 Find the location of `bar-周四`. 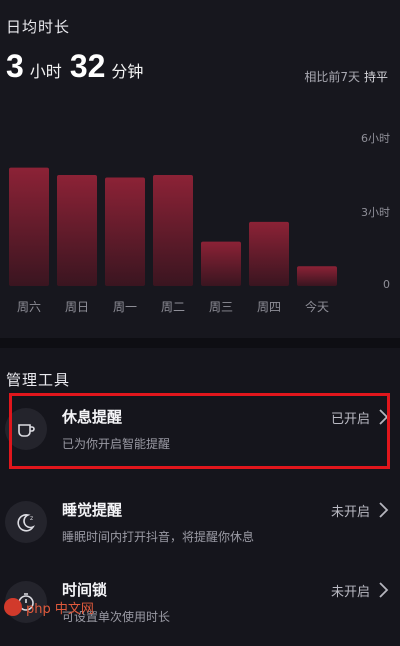

bar-周四 is located at coordinates (269, 253).